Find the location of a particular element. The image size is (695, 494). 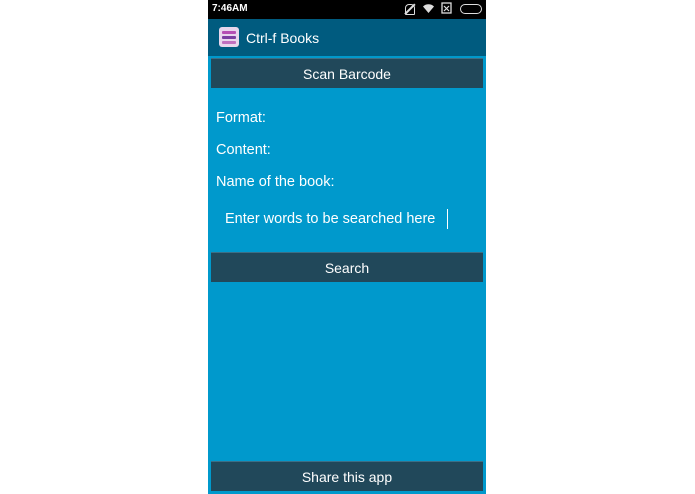

app-bar: Ctrl-f Books is located at coordinates (347, 37).